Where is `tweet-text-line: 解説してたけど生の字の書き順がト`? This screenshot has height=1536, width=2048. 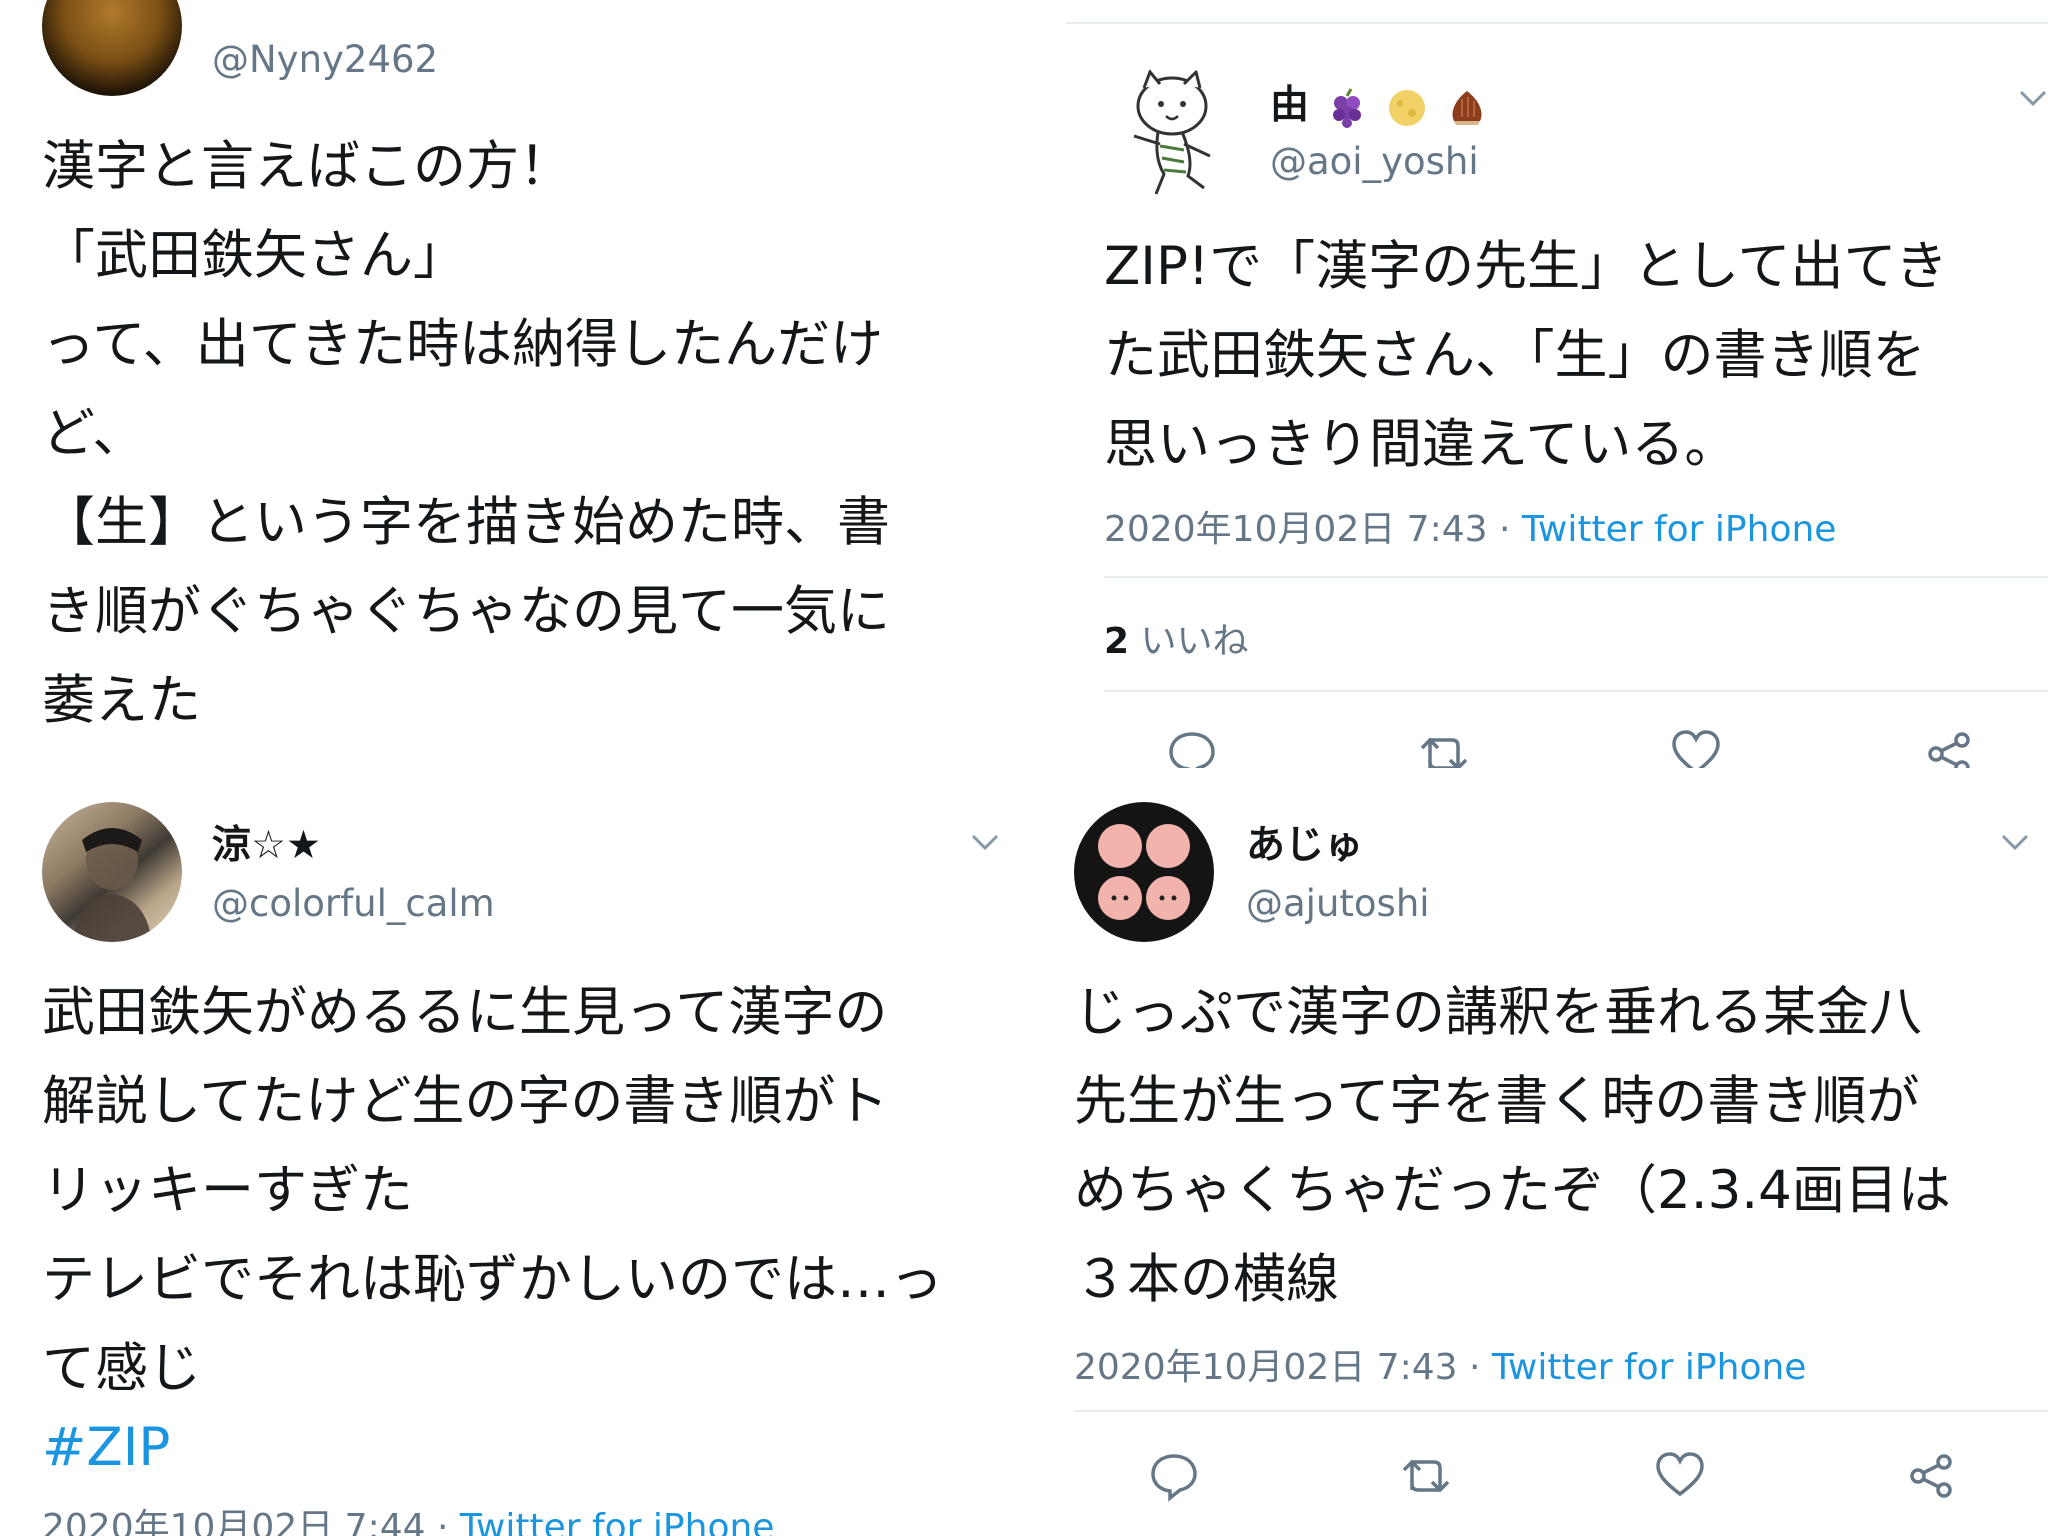 tweet-text-line: 解説してたけど生の字の書き順がト is located at coordinates (465, 1101).